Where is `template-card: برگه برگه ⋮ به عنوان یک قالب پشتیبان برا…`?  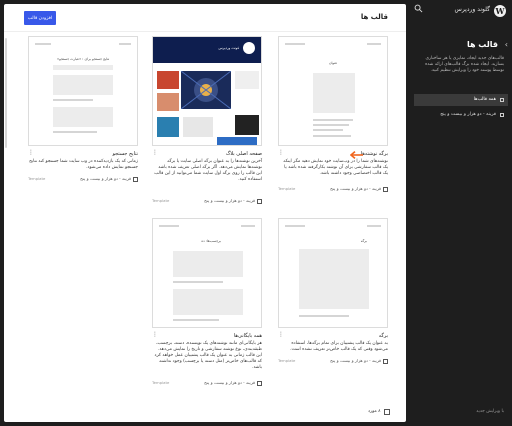 template-card: برگه برگه ⋮ به عنوان یک قالب پشتیبان برا… is located at coordinates (333, 298).